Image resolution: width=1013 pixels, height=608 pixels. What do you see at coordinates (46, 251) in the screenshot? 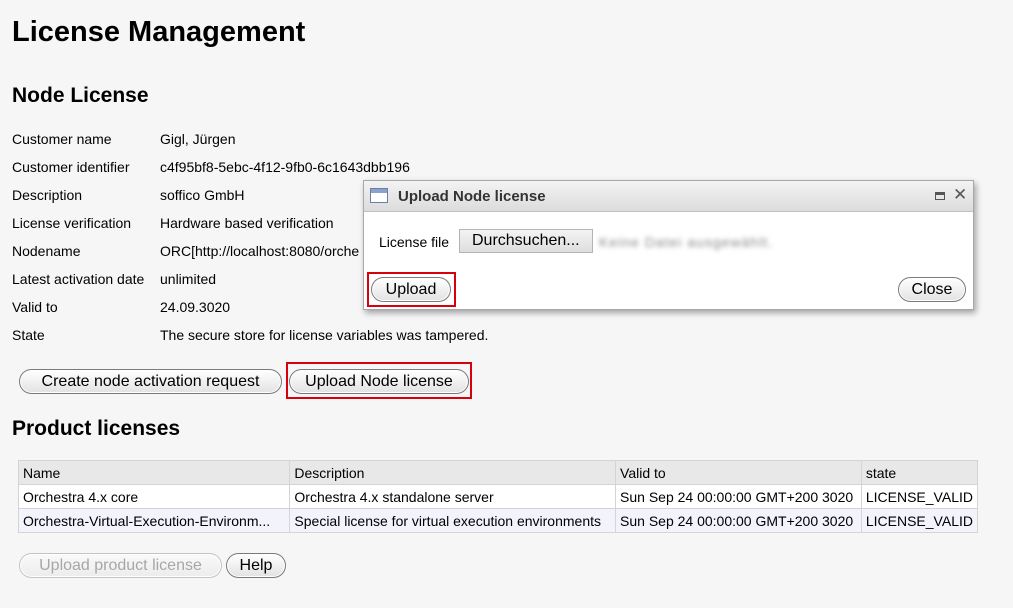
I see `info-label: Nodename` at bounding box center [46, 251].